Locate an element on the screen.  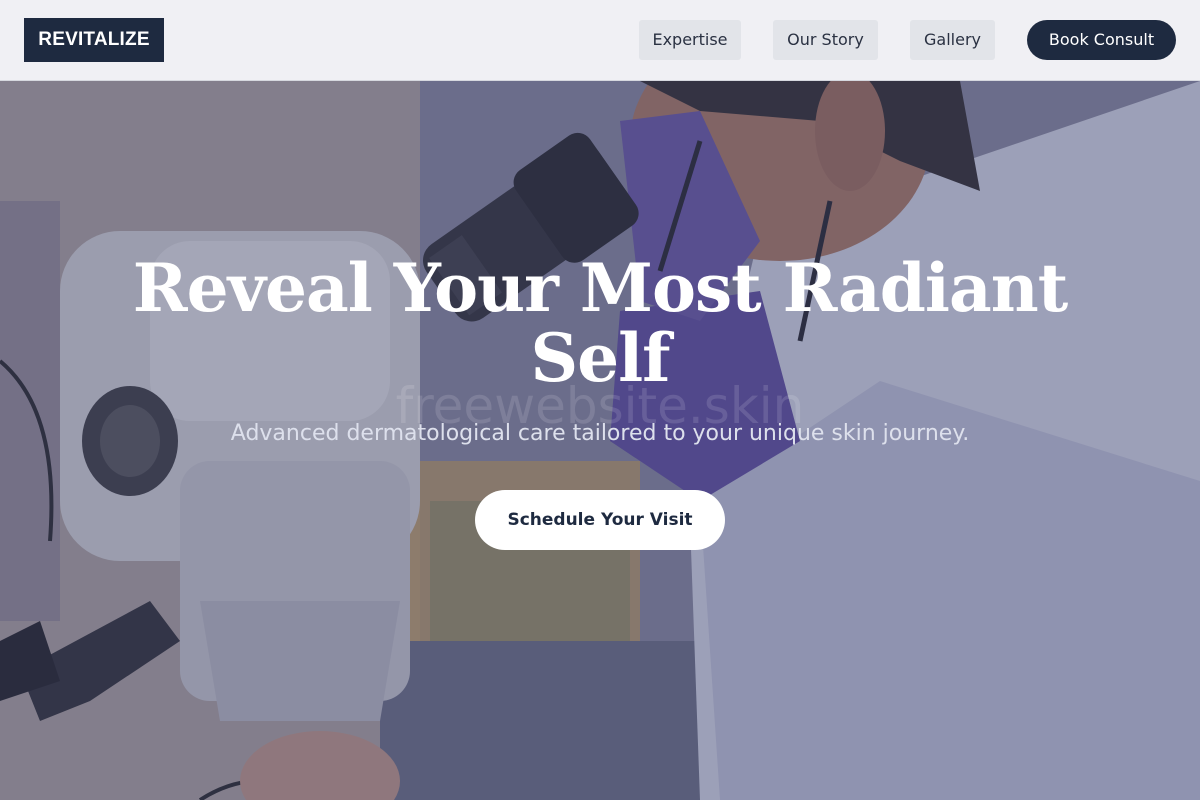
hero-title: Reveal Your Most Radiant Self is located at coordinates (600, 323).